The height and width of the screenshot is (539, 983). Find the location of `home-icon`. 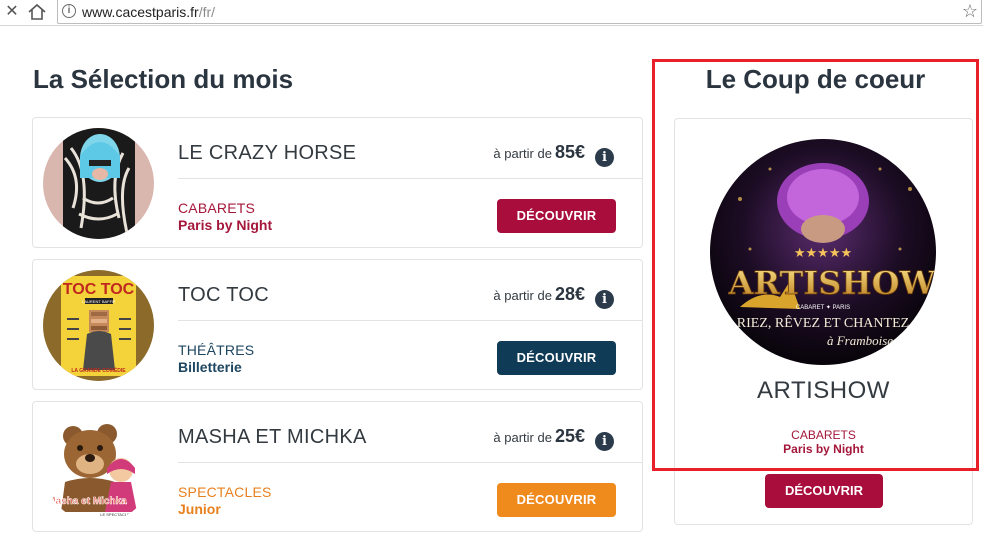

home-icon is located at coordinates (37, 12).